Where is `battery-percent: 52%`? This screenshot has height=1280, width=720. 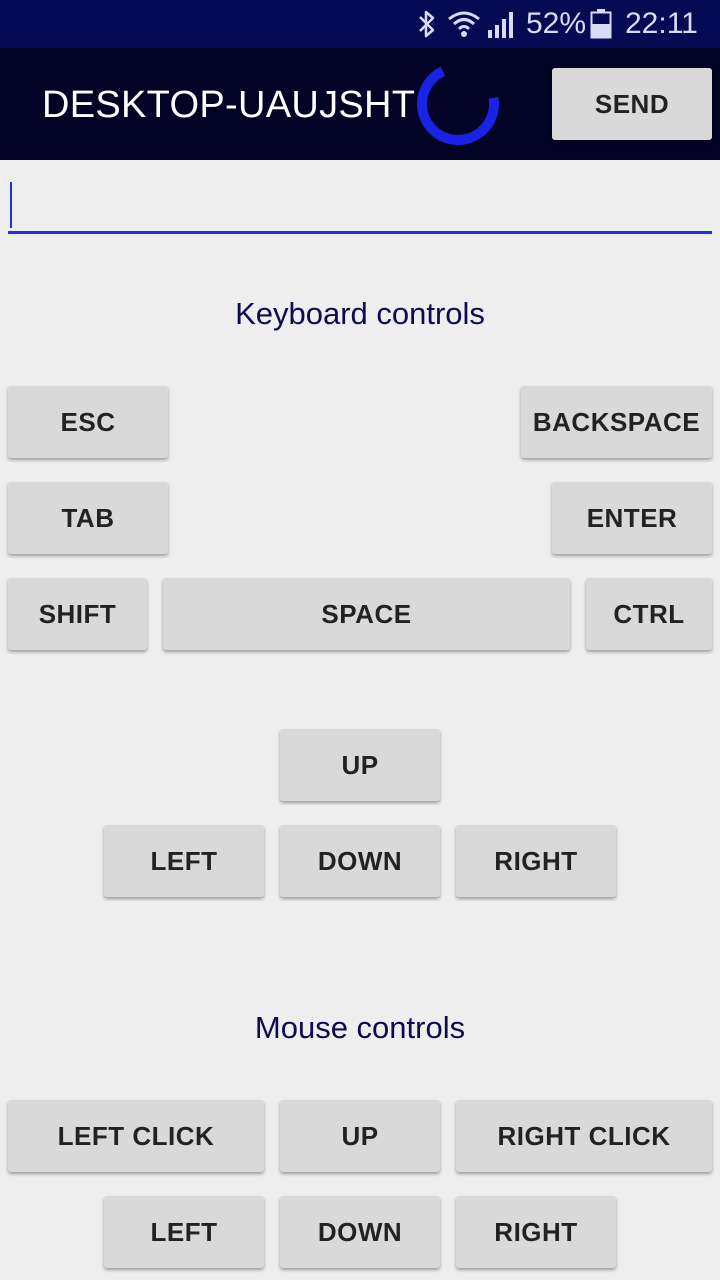 battery-percent: 52% is located at coordinates (556, 23).